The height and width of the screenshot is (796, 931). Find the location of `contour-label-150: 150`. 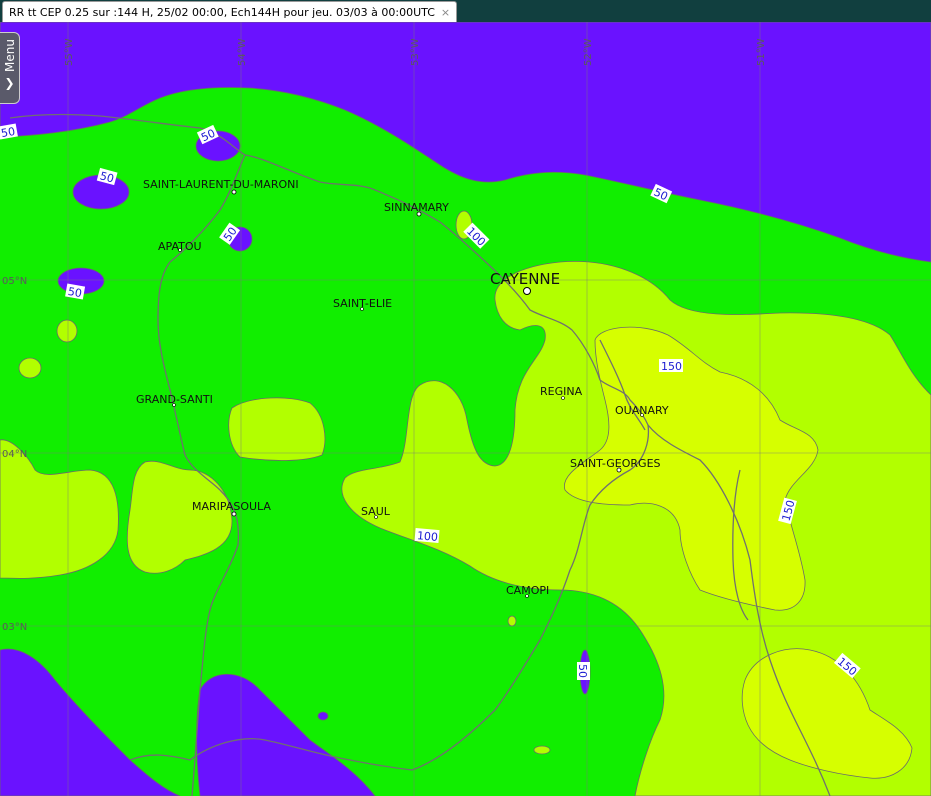

contour-label-150: 150 is located at coordinates (671, 366).